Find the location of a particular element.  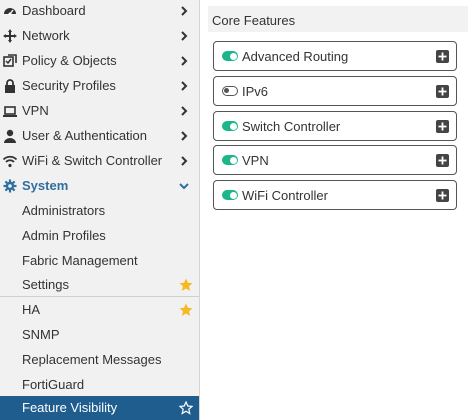

sidebar-item-label: Fabric Management is located at coordinates (80, 260).